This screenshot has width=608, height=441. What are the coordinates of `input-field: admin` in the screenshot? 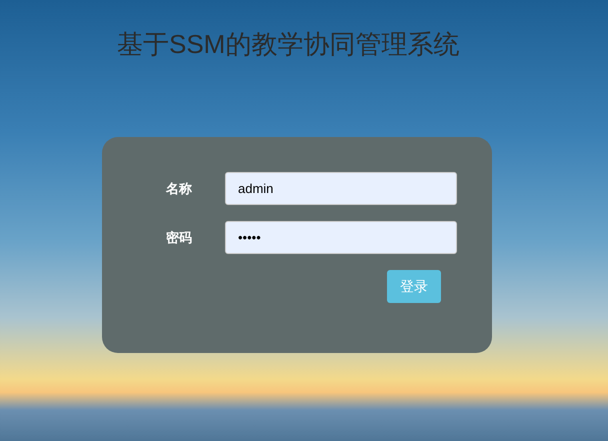 It's located at (341, 188).